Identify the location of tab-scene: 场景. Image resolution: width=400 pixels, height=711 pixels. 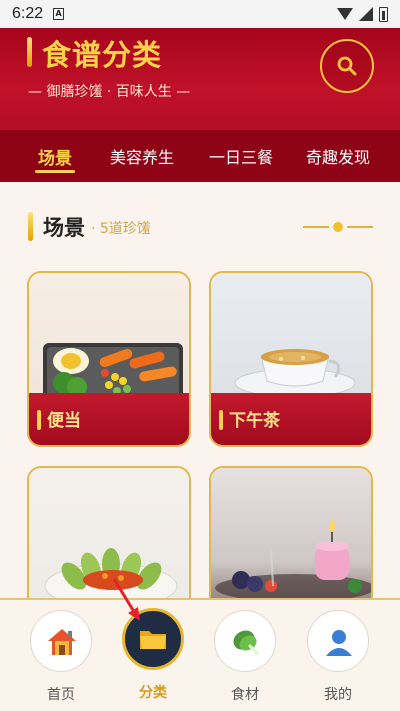
(55, 156).